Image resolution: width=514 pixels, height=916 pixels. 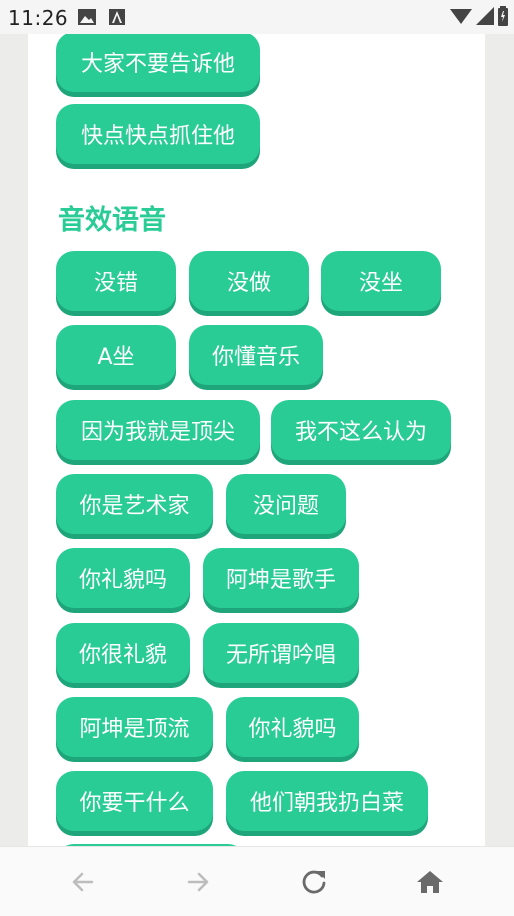 What do you see at coordinates (116, 355) in the screenshot?
I see `sound-button: A坐` at bounding box center [116, 355].